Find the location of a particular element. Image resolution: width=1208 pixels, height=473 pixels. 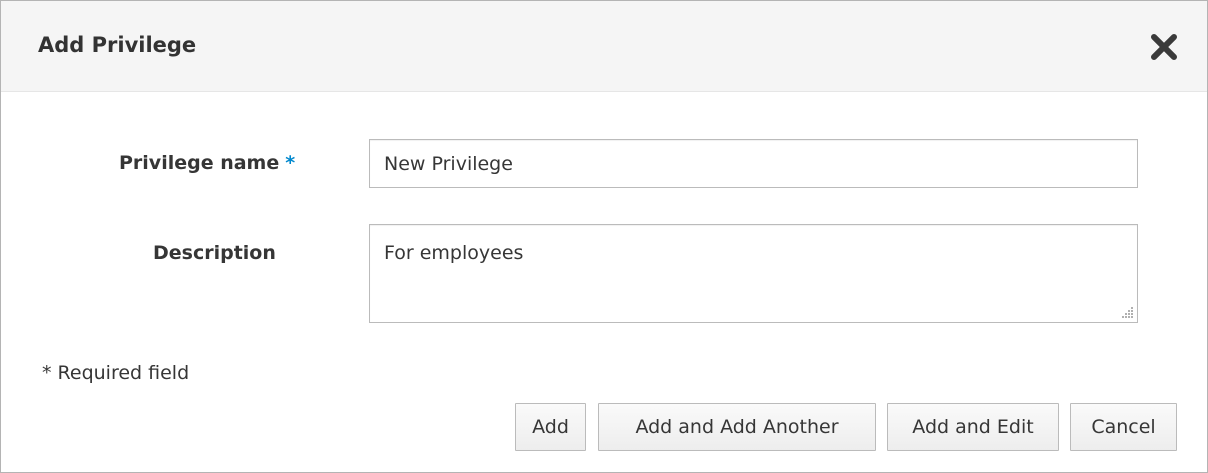

resize-grip-icon is located at coordinates (1127, 312).